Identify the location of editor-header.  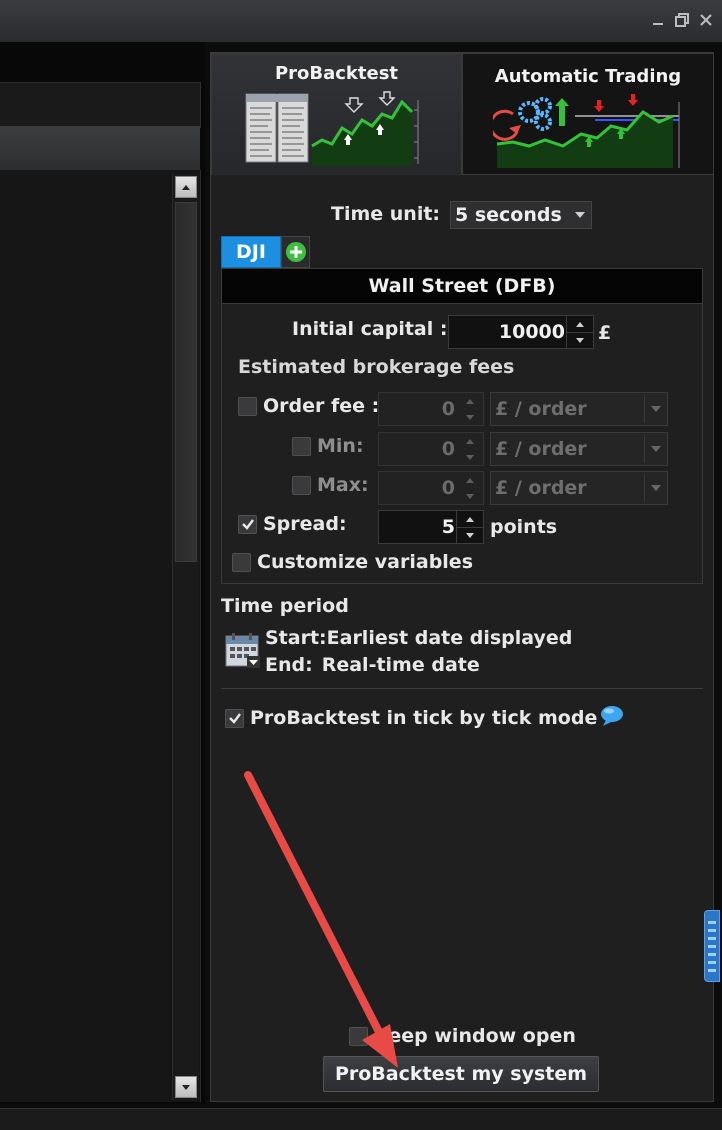
(100, 148).